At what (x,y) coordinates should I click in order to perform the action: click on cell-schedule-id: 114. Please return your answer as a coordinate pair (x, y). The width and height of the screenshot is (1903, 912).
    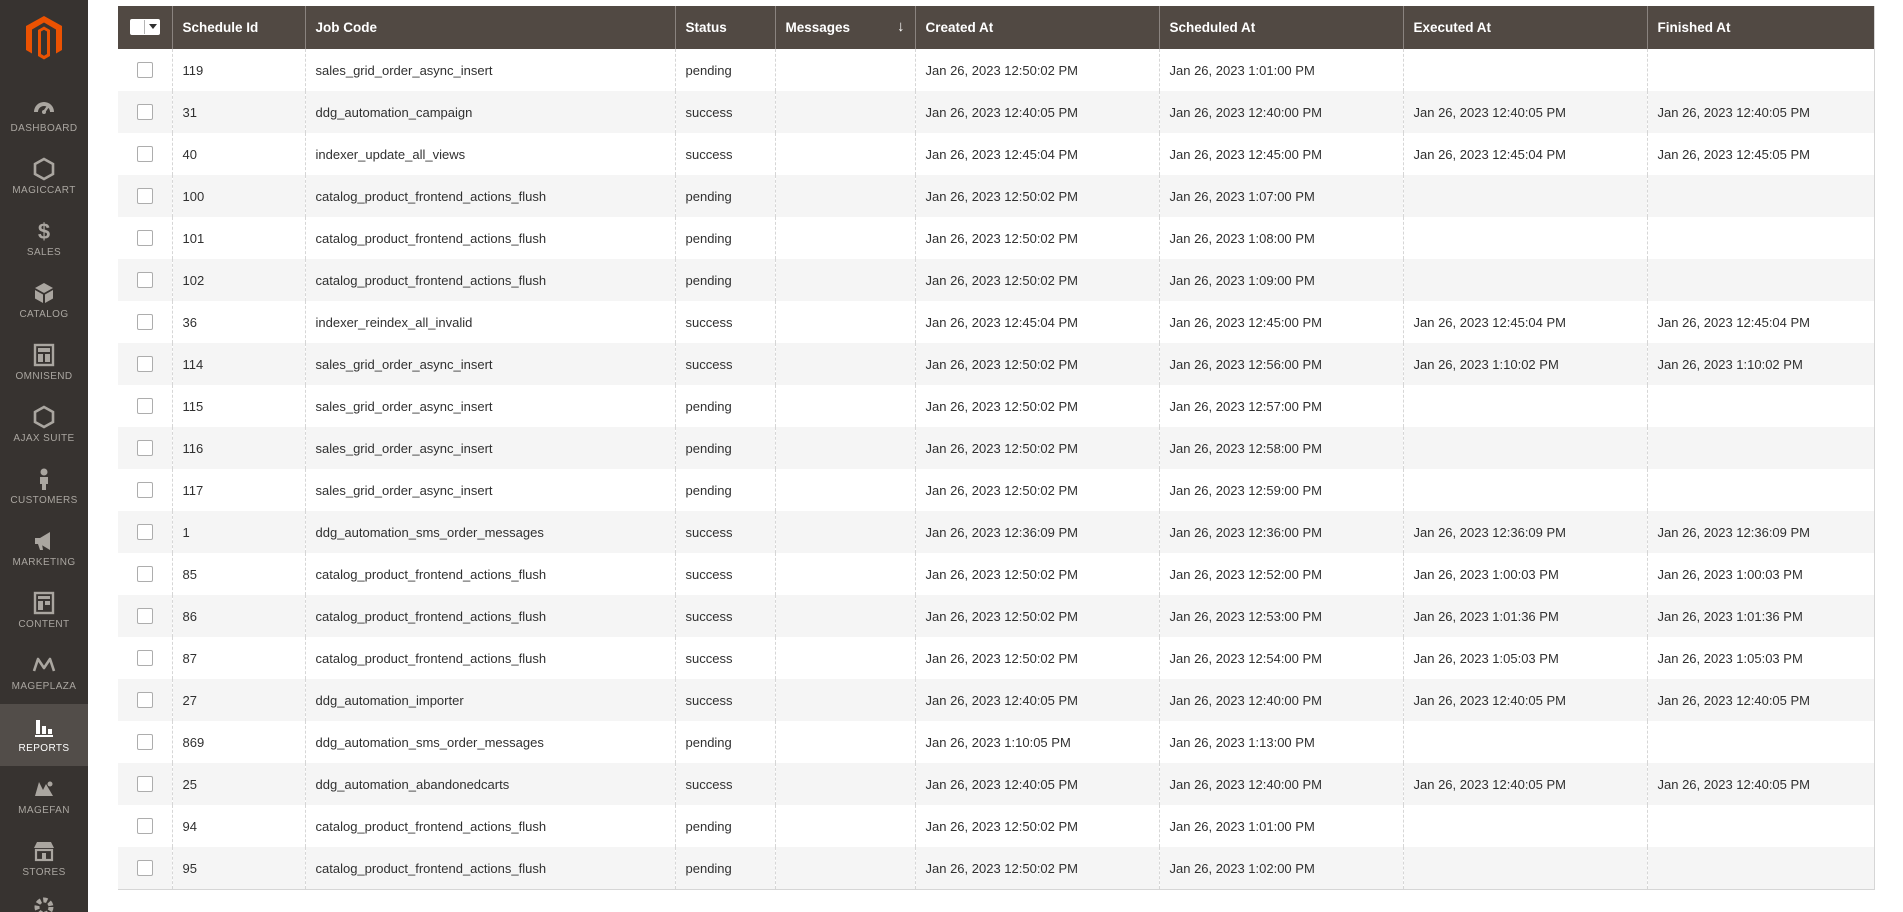
    Looking at the image, I should click on (238, 364).